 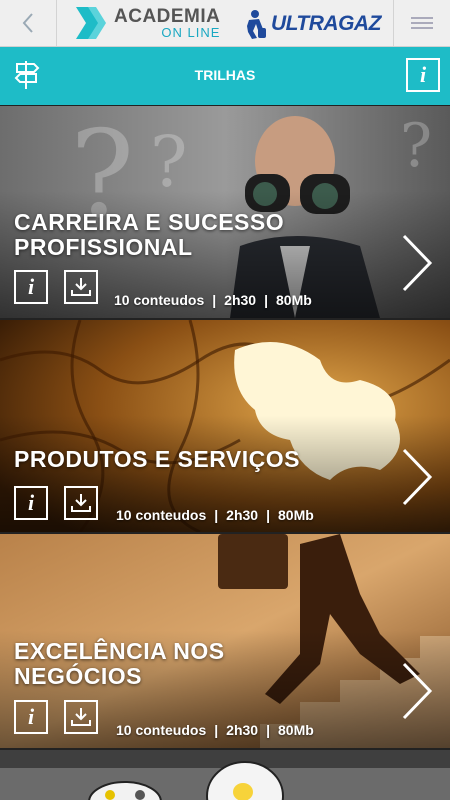 I want to click on ultragaz-mascot-icon, so click(x=256, y=24).